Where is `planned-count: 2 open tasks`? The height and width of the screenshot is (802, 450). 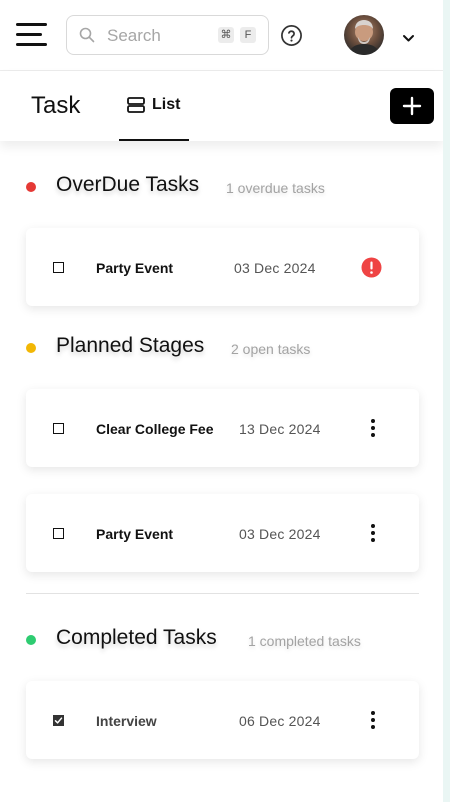
planned-count: 2 open tasks is located at coordinates (271, 349).